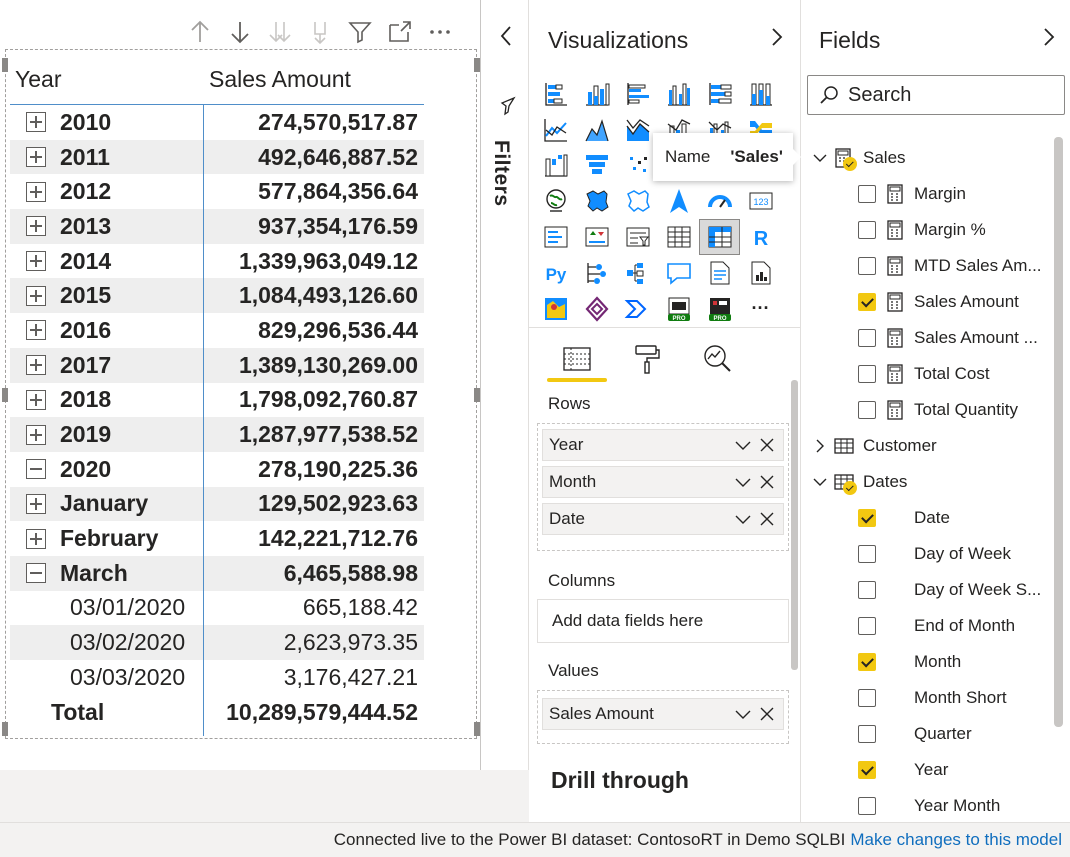  What do you see at coordinates (596, 94) in the screenshot?
I see `stacked-column-chart-icon` at bounding box center [596, 94].